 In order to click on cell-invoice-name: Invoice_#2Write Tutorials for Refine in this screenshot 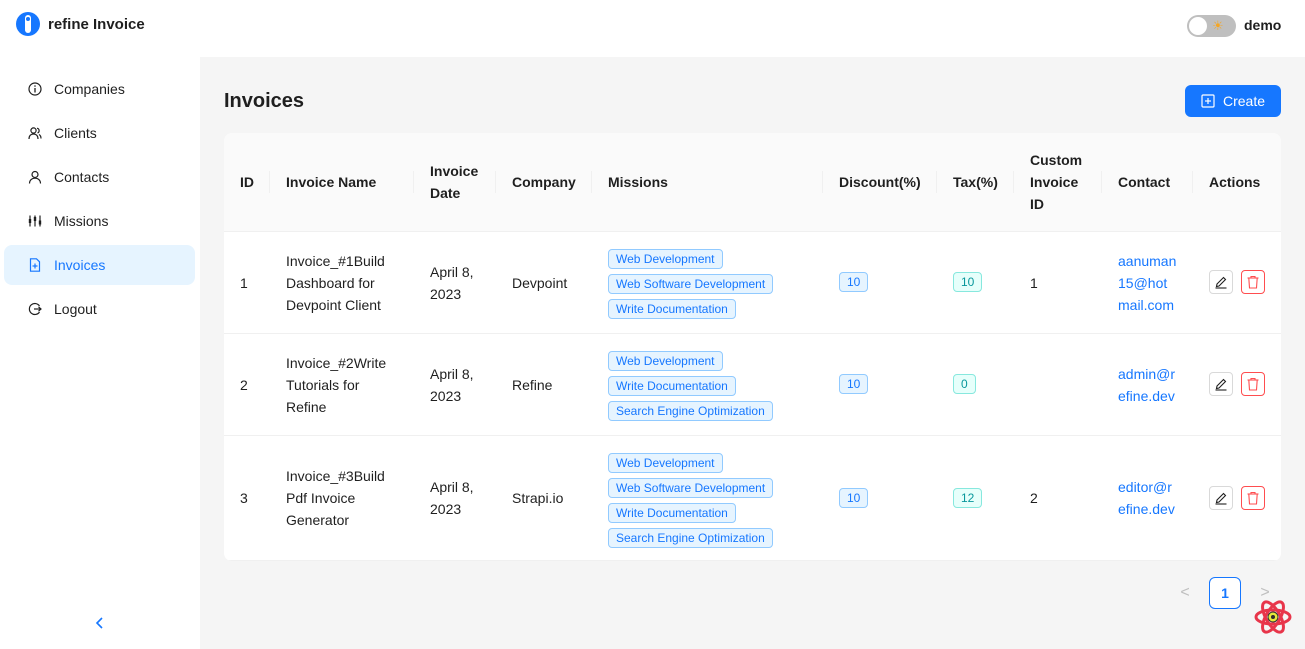, I will do `click(336, 385)`.